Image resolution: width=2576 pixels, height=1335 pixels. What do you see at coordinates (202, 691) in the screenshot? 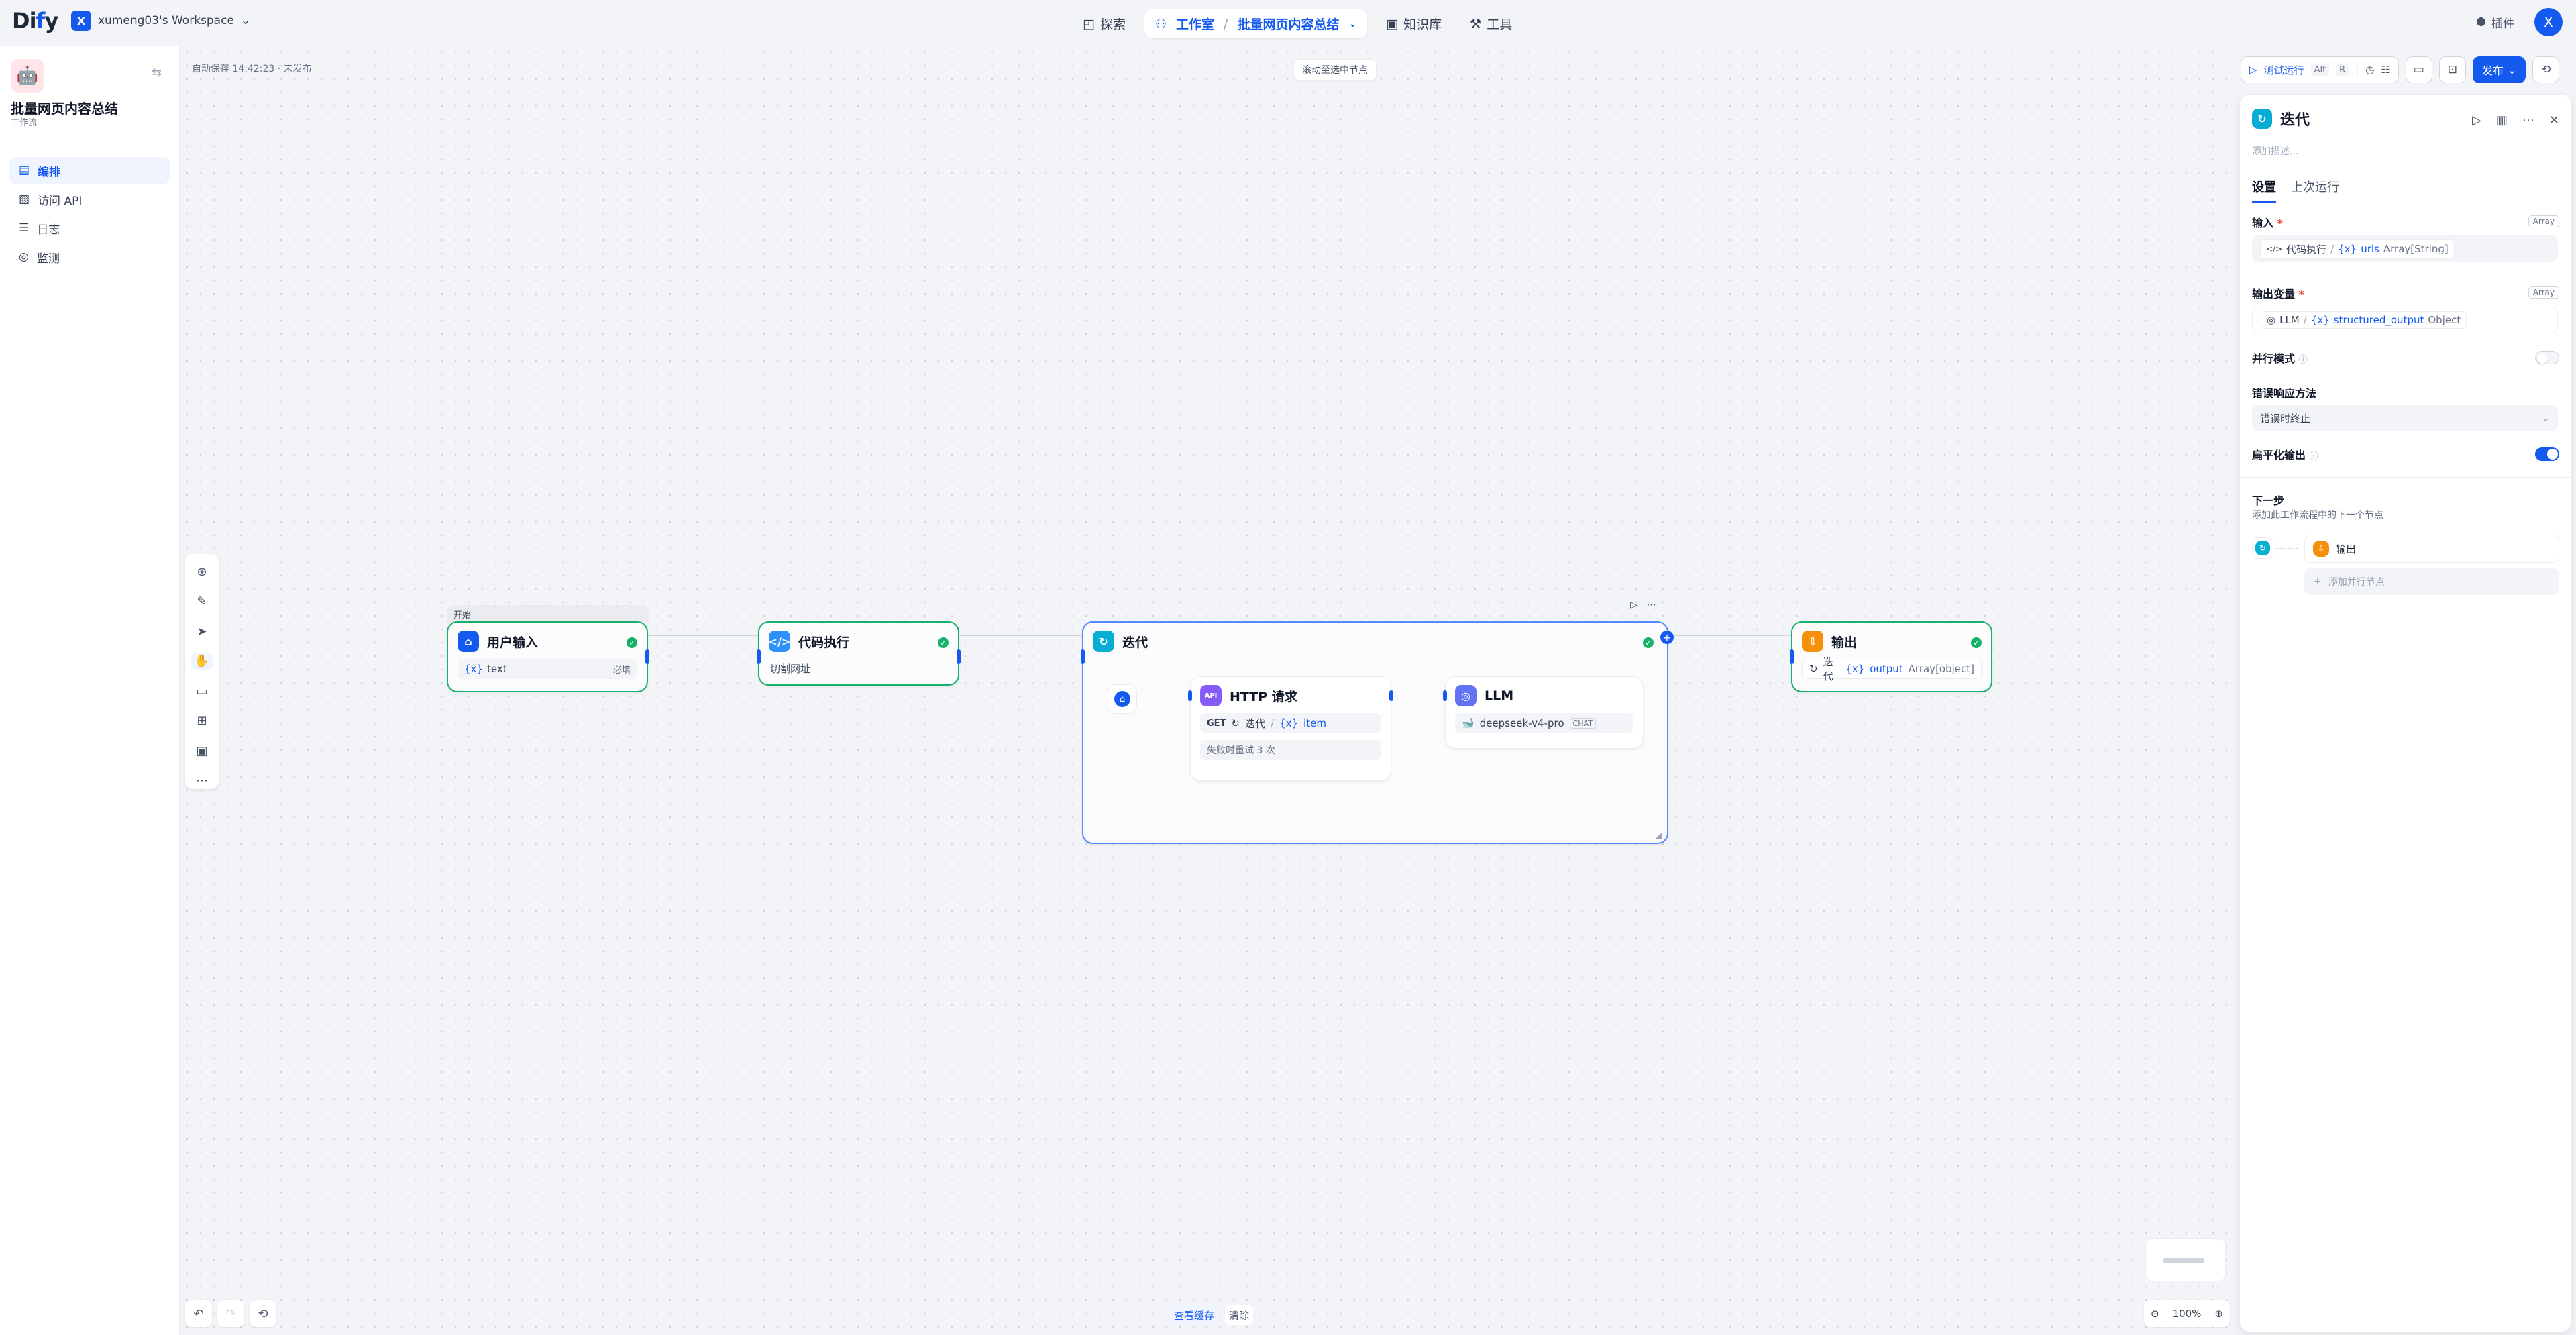
I see `comment-icon: ▭` at bounding box center [202, 691].